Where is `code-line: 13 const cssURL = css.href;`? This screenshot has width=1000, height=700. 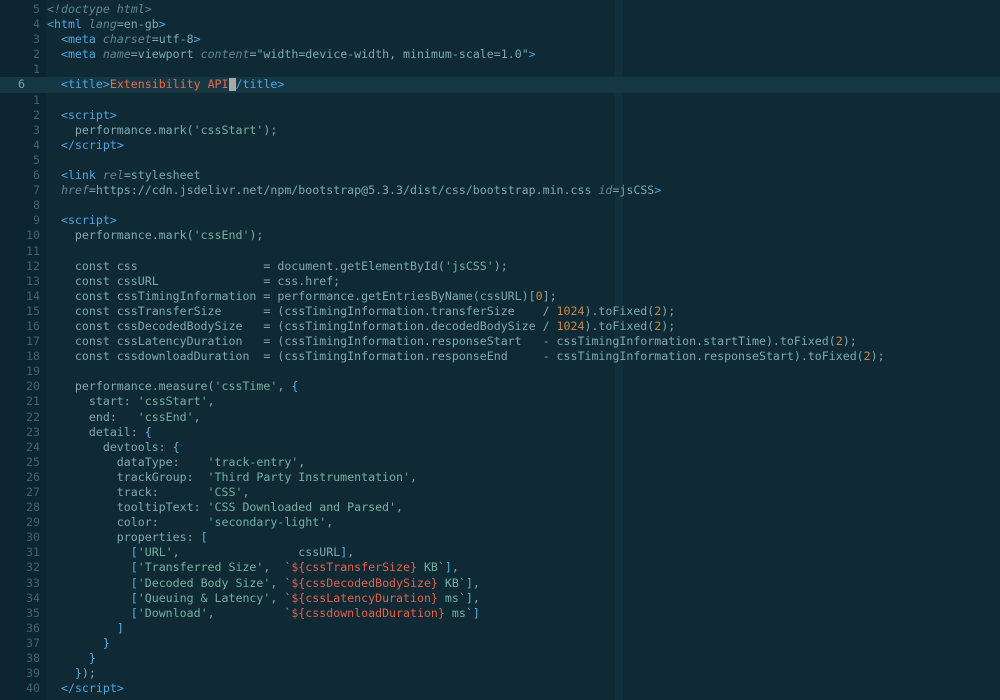
code-line: 13 const cssURL = css.href; is located at coordinates (500, 281).